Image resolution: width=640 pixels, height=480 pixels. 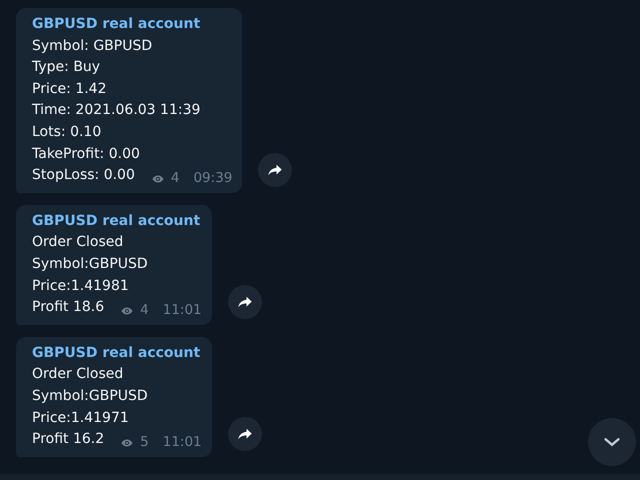 I want to click on message-line: Lots: 0.10, so click(x=67, y=132).